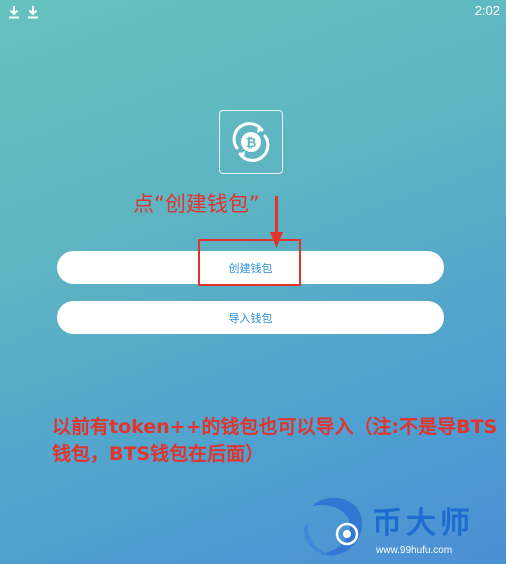  What do you see at coordinates (414, 550) in the screenshot?
I see `watermark-url: www.99hufu.com` at bounding box center [414, 550].